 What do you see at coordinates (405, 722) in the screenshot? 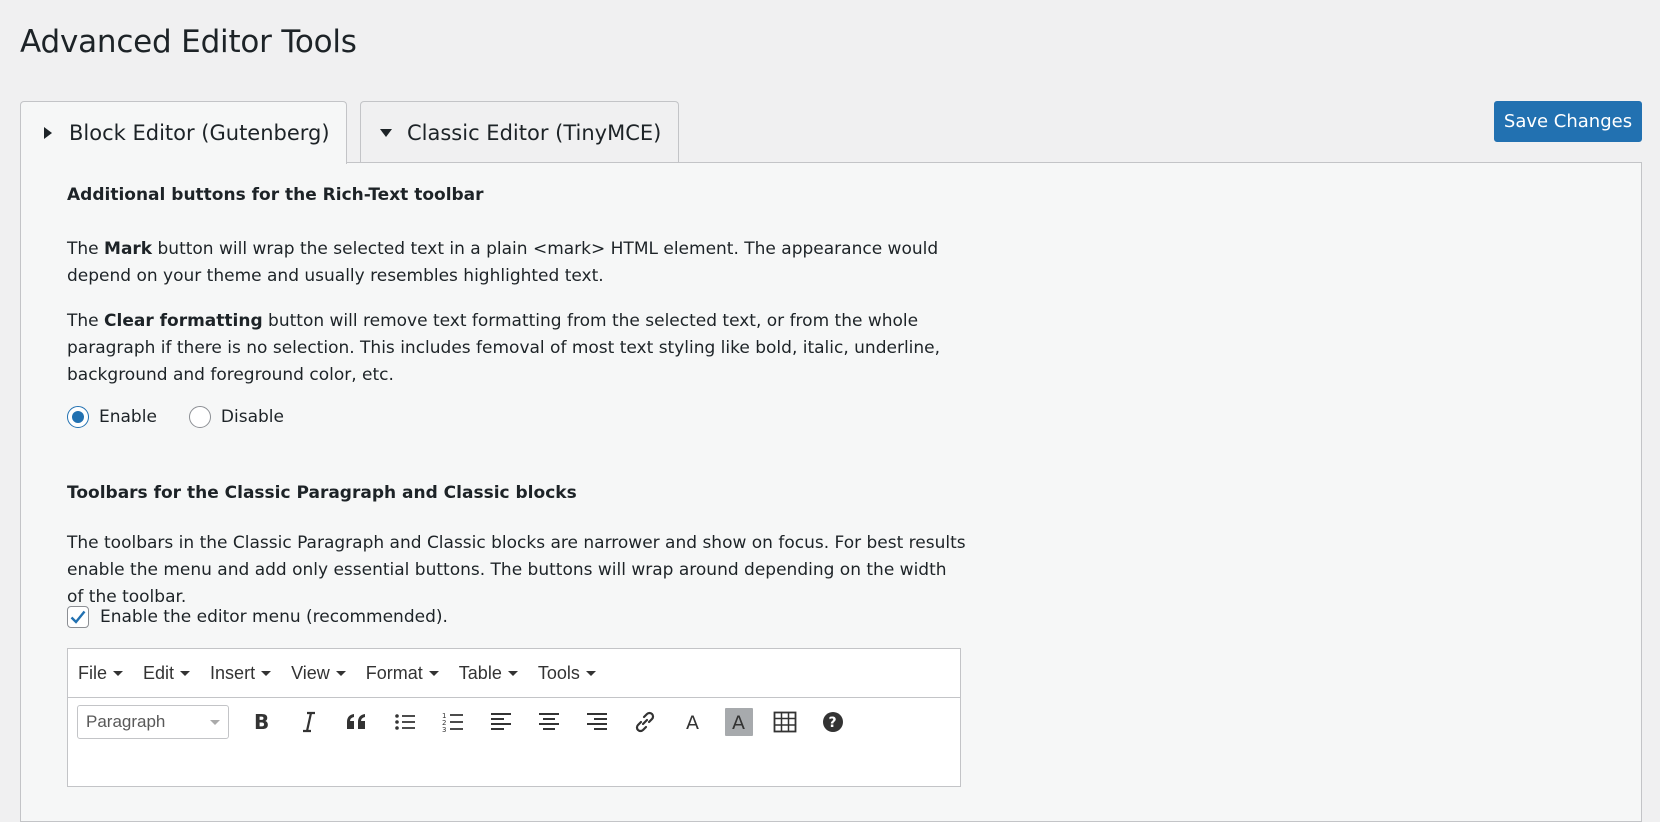
I see `bullet-list-icon` at bounding box center [405, 722].